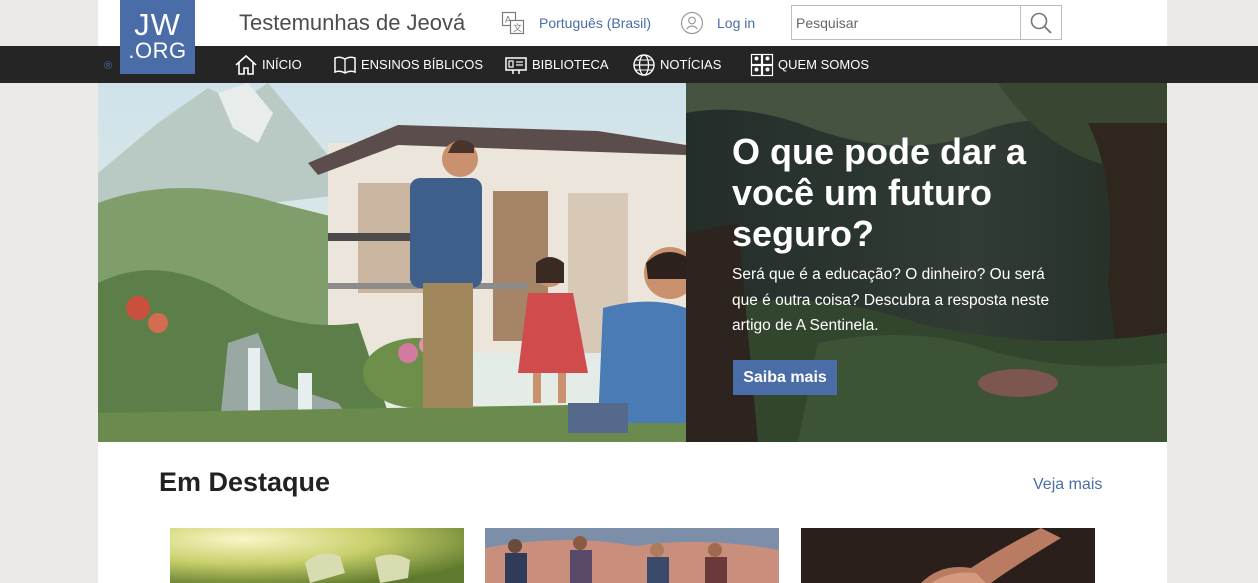  What do you see at coordinates (108, 66) in the screenshot?
I see `registered-mark: ®` at bounding box center [108, 66].